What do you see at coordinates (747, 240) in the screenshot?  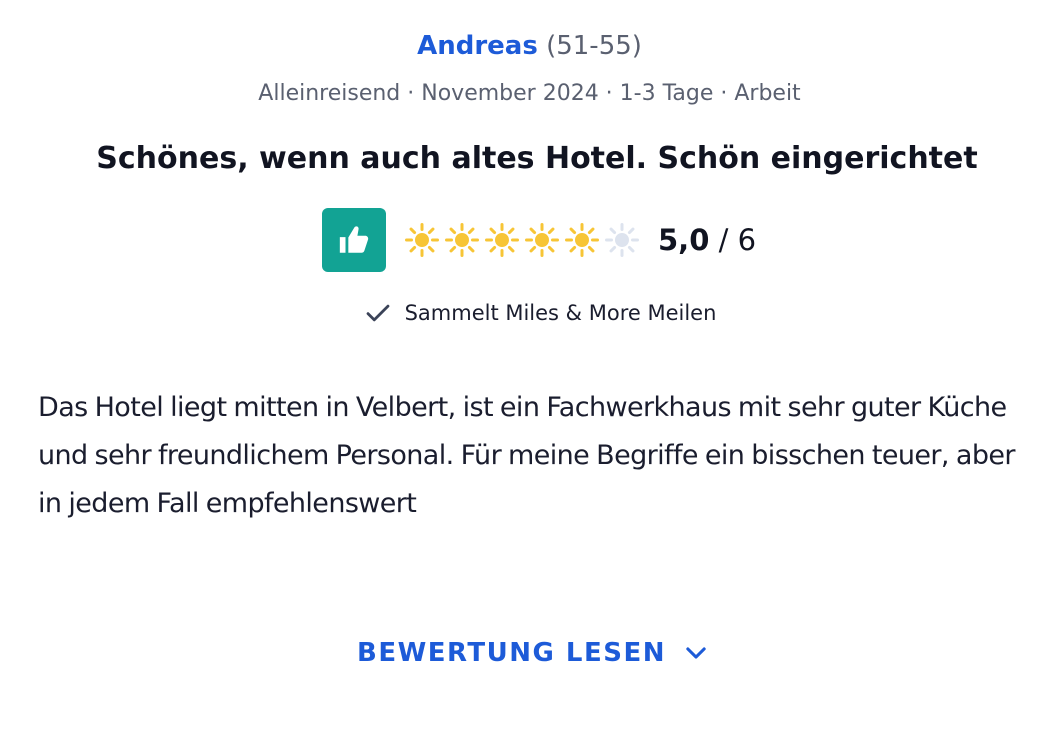 I see `score-max: 6` at bounding box center [747, 240].